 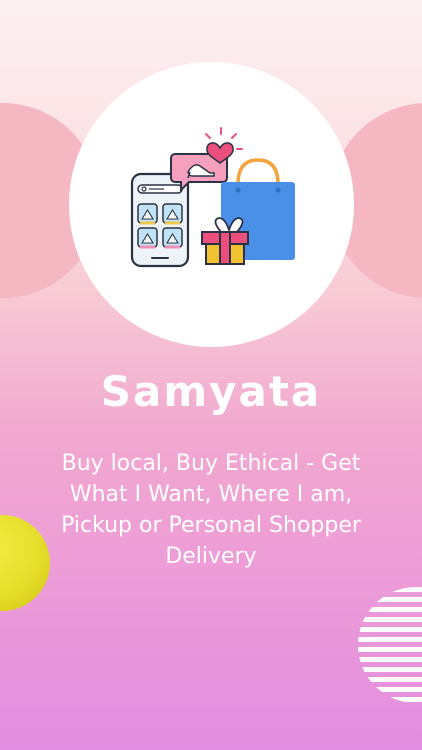 I want to click on shopping-illustration-icon, so click(x=212, y=197).